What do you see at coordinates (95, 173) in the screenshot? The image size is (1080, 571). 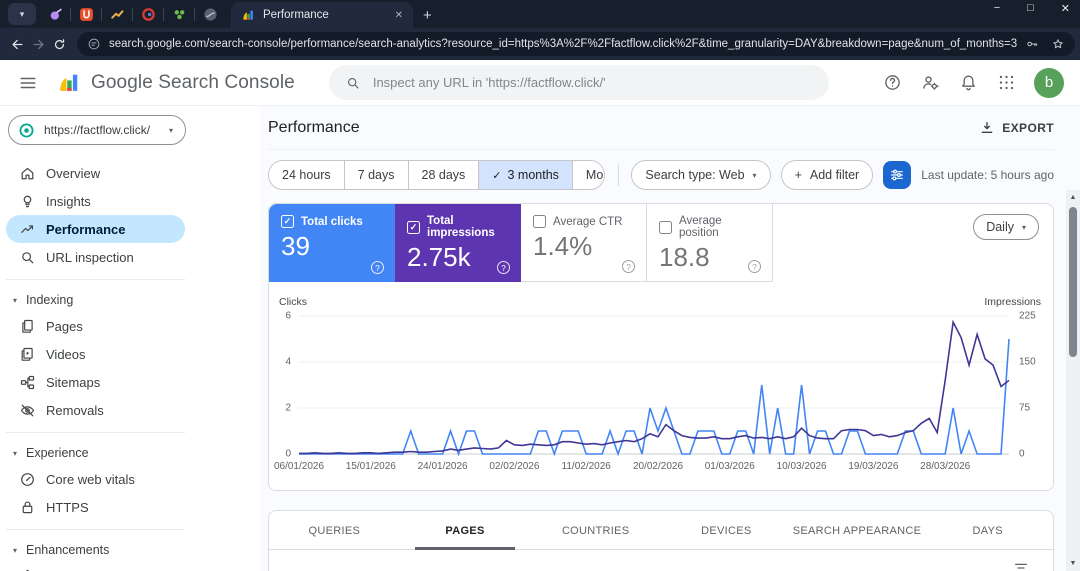 I see `sidebar-item-overview: Overview` at bounding box center [95, 173].